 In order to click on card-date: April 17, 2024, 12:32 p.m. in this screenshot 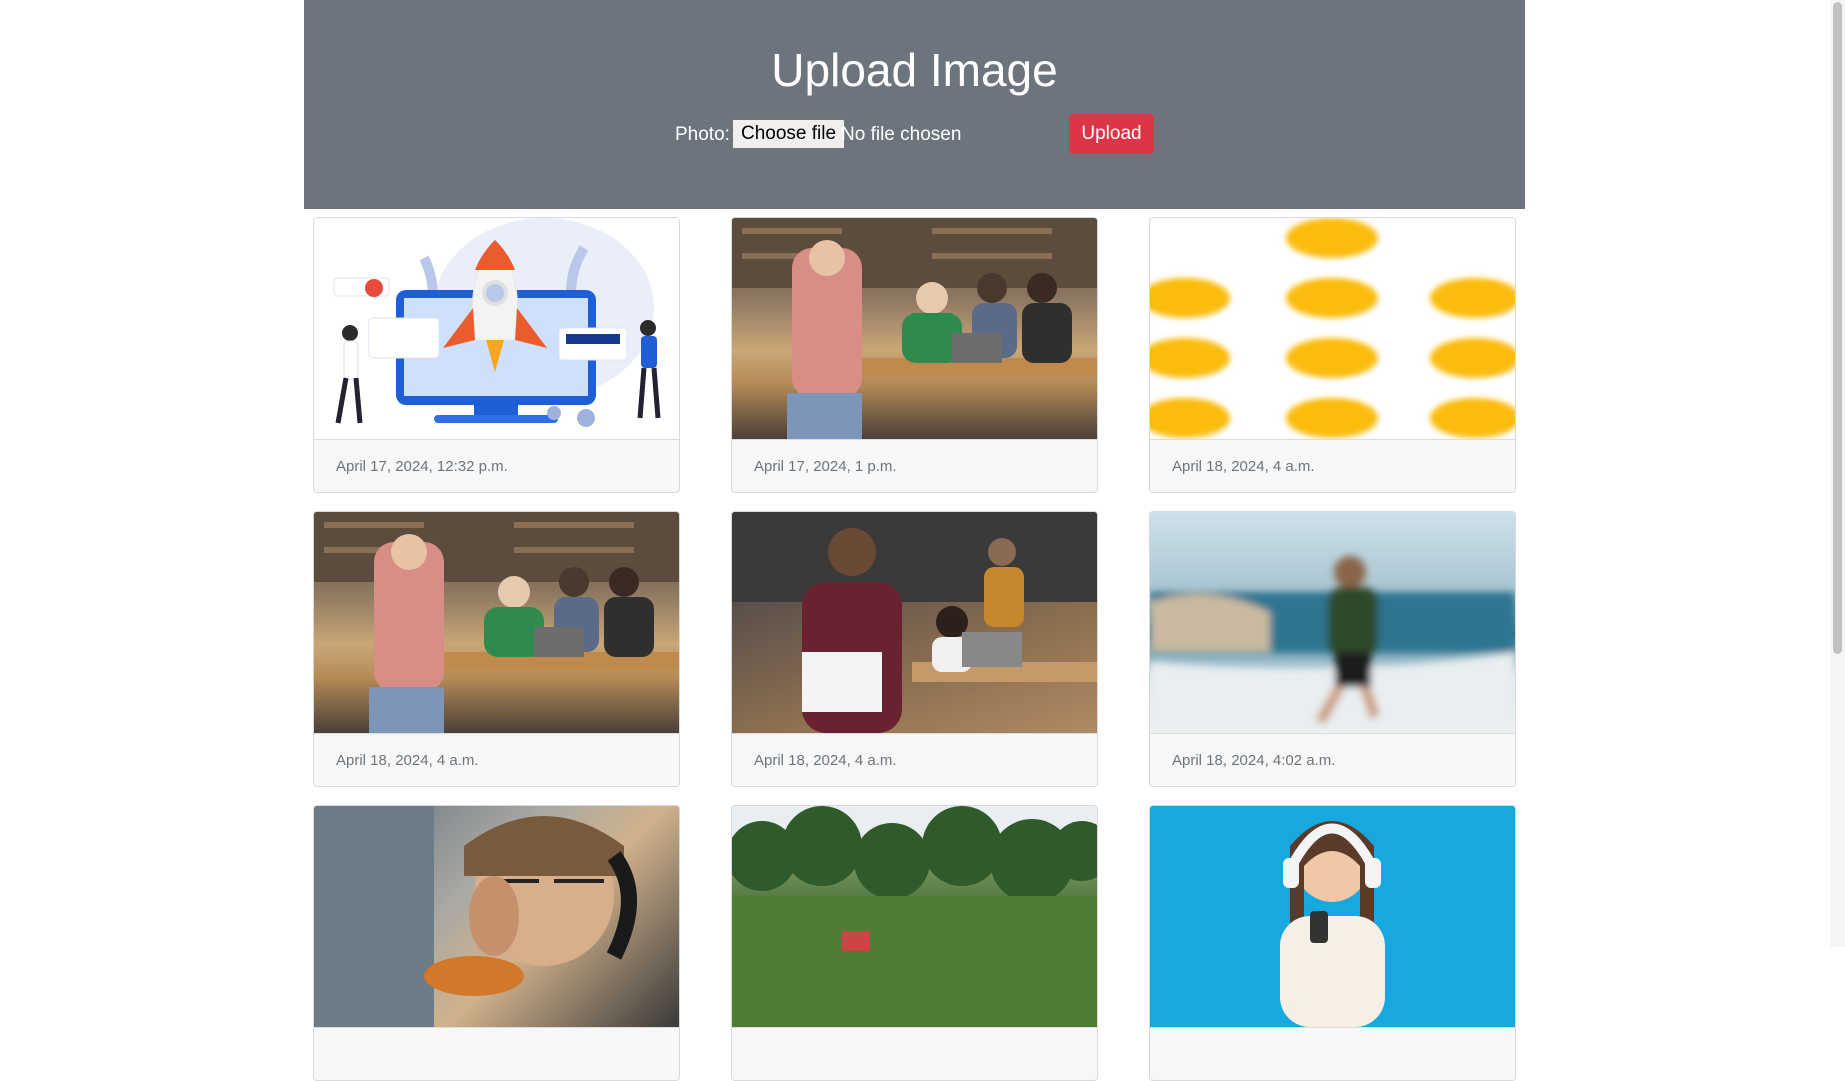, I will do `click(496, 465)`.